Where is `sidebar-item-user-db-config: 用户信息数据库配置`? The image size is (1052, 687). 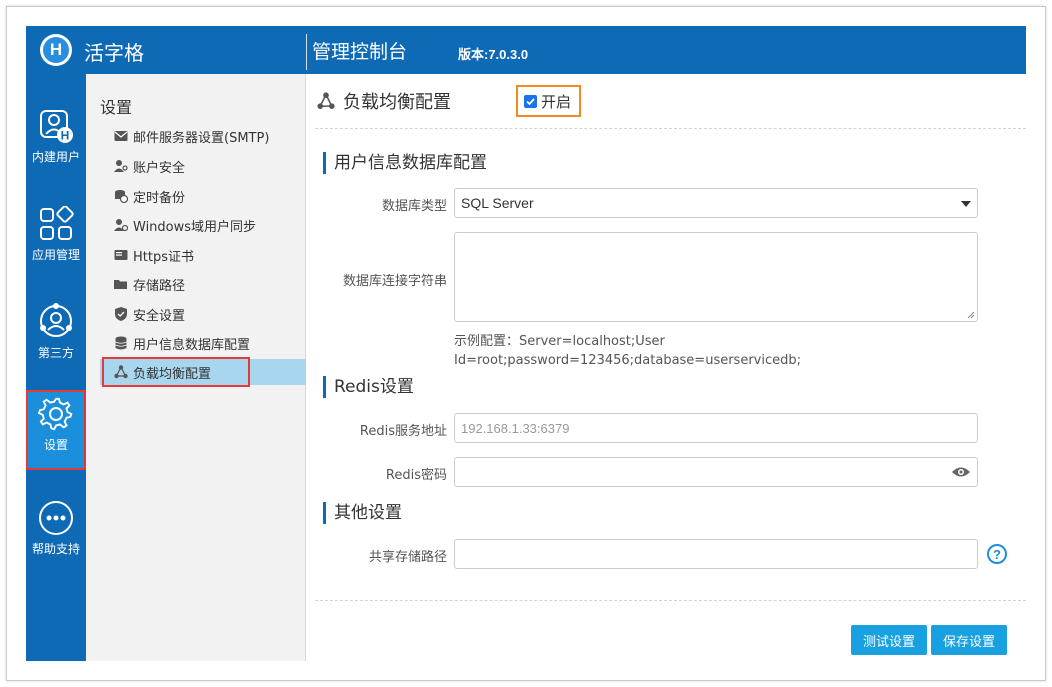
sidebar-item-user-db-config: 用户信息数据库配置 is located at coordinates (203, 343).